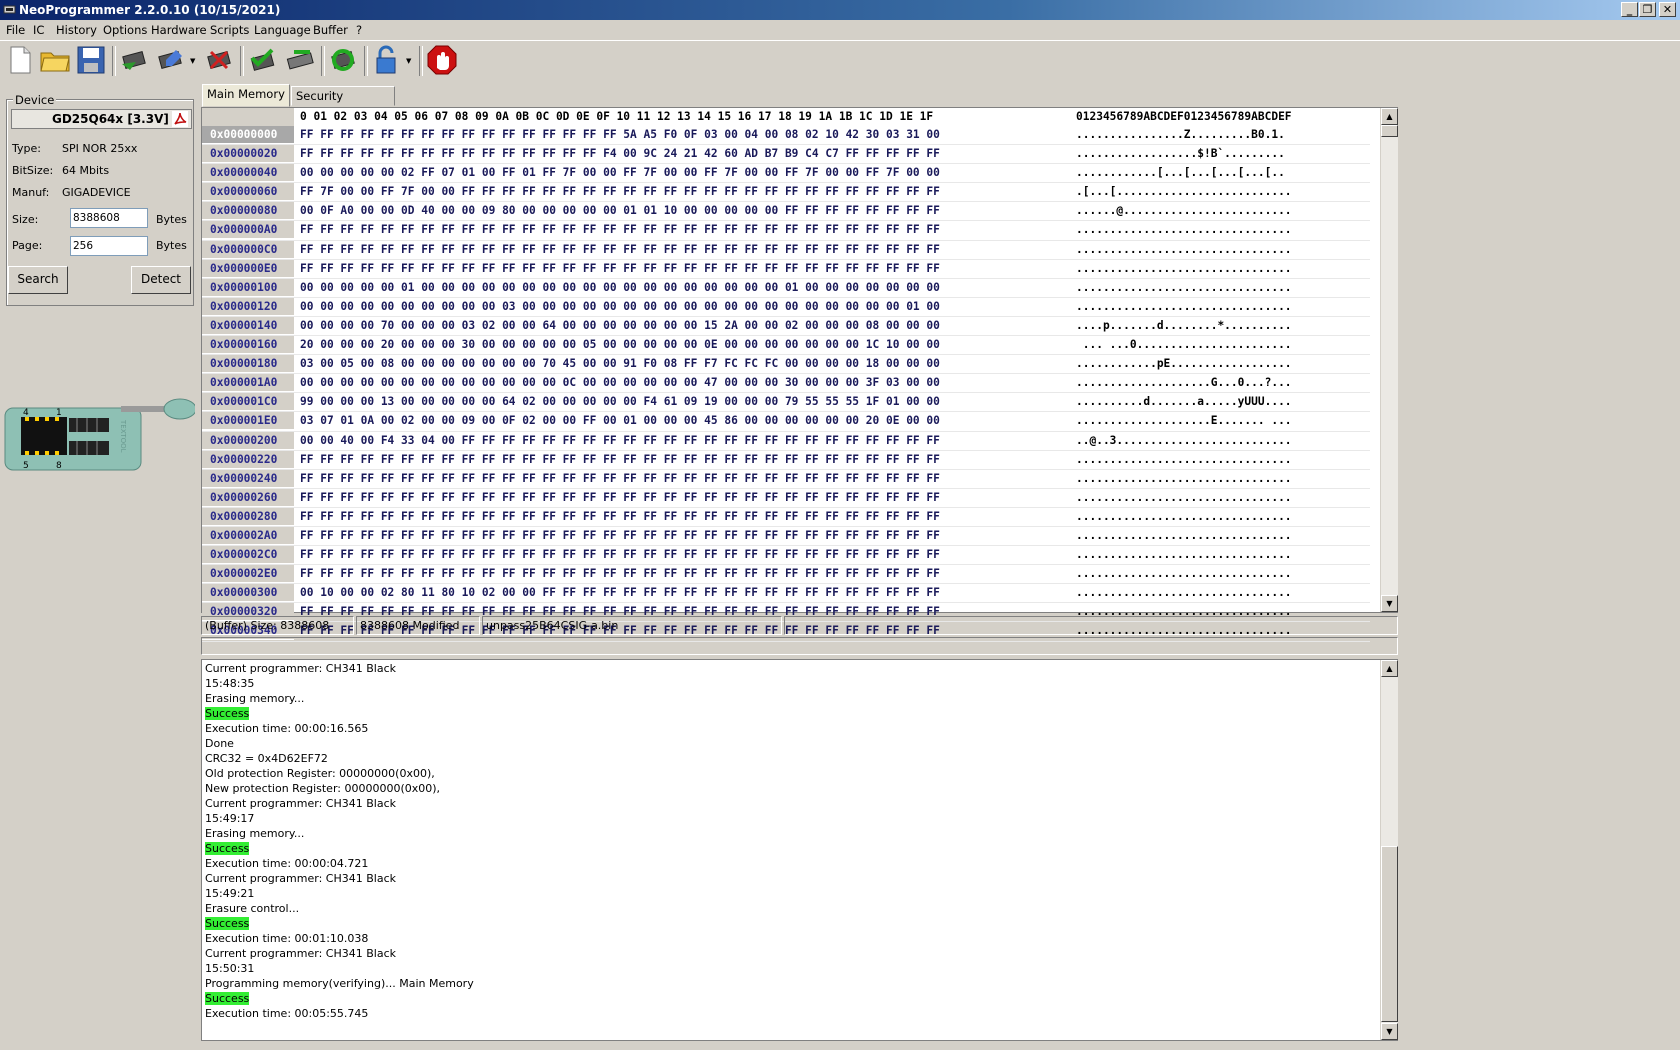  I want to click on write-chip-icon, so click(170, 60).